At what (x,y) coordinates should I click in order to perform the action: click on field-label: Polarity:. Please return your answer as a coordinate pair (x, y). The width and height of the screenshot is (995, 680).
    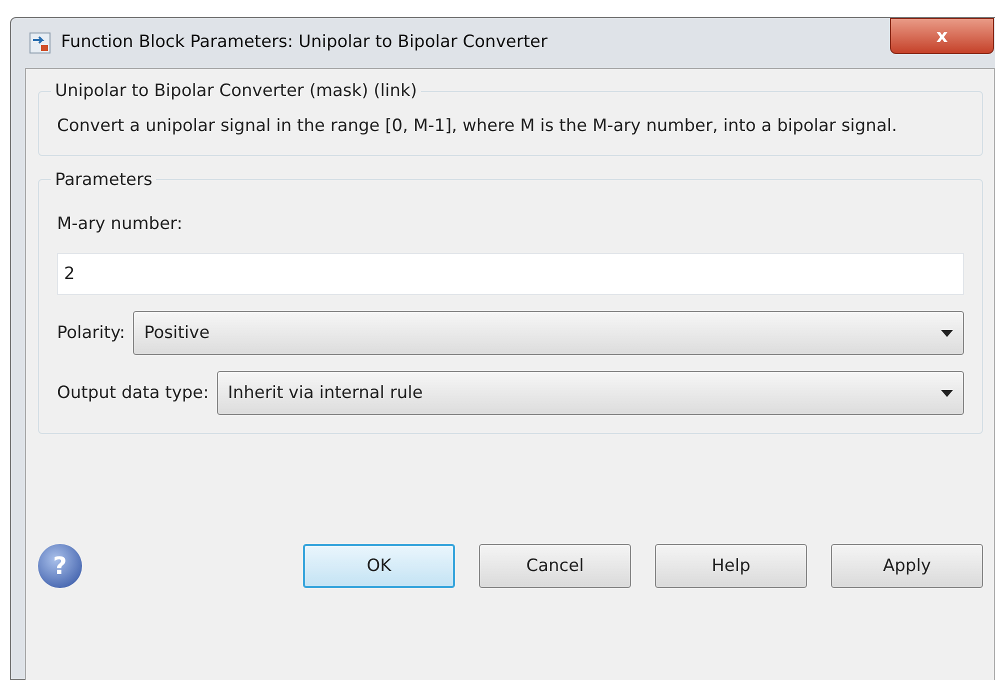
    Looking at the image, I should click on (91, 333).